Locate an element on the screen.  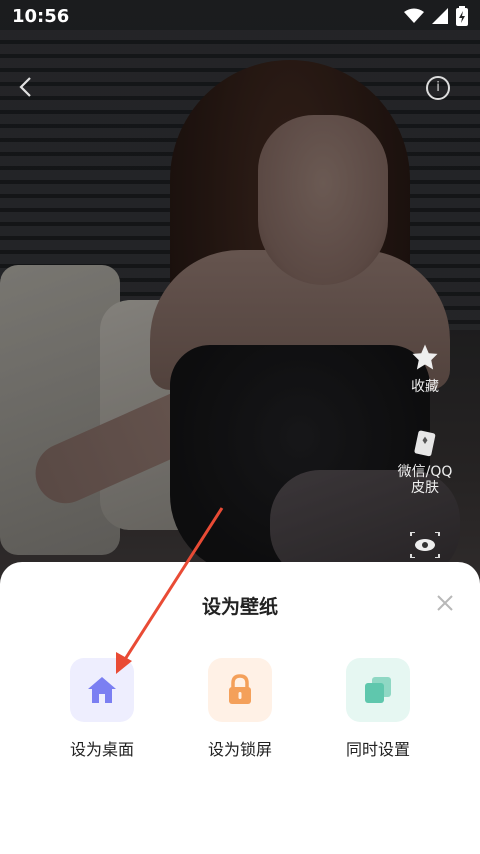
set-both-option: 同时设置 is located at coordinates (378, 709).